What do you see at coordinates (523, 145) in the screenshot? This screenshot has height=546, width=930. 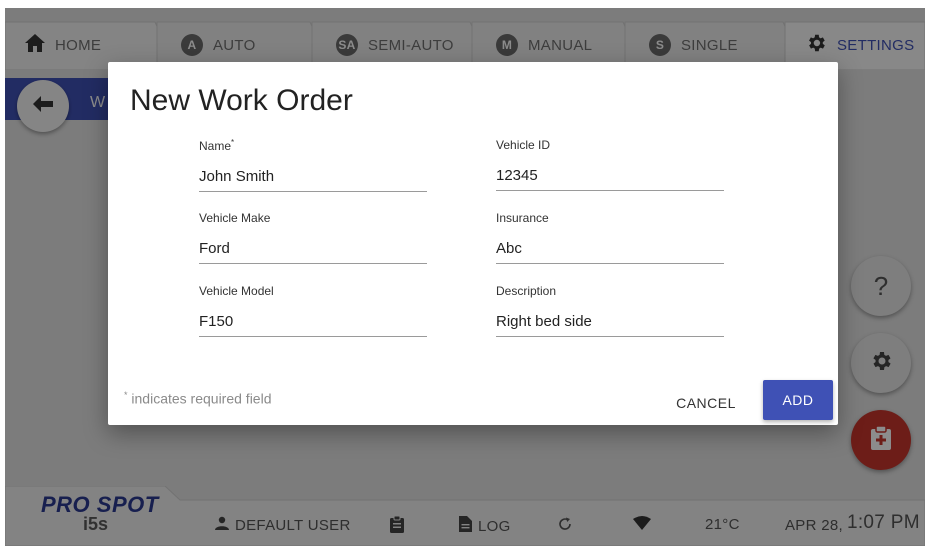 I see `field-label: Vehicle ID` at bounding box center [523, 145].